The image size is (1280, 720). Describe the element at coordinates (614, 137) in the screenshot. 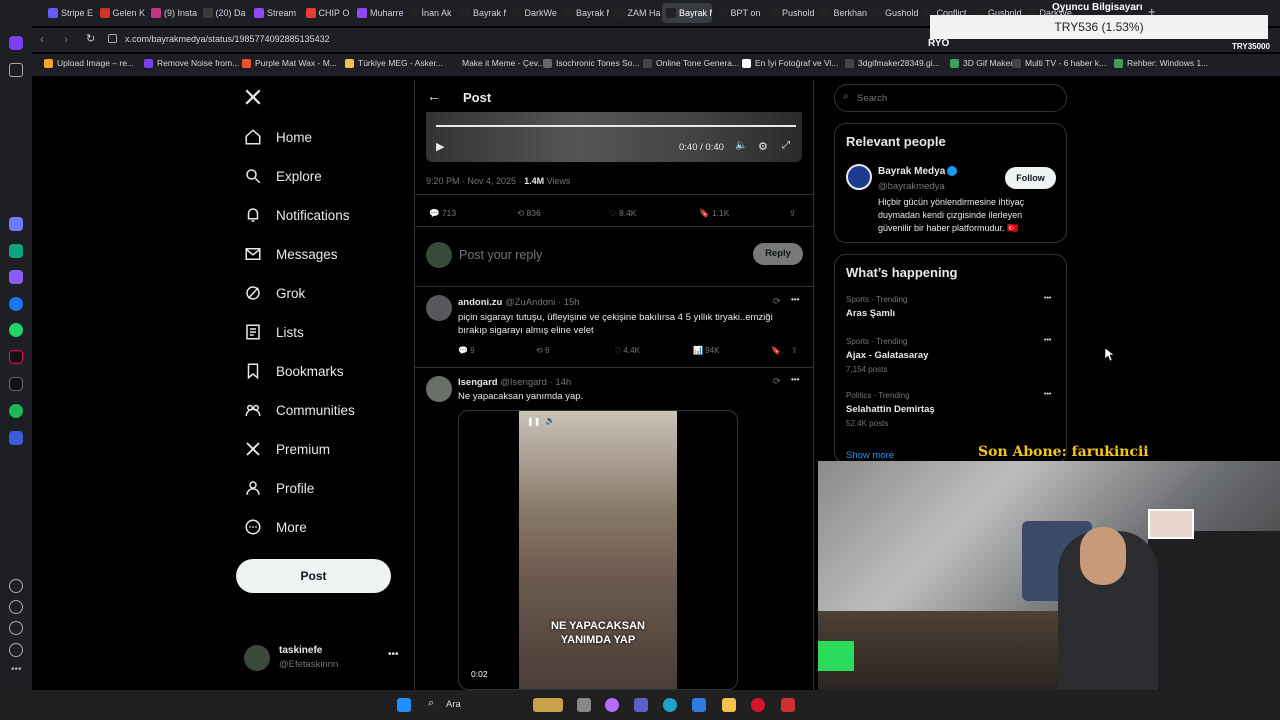

I see `video-player: ▶ 0:40 / 0:40 🔈 ⚙ ⤢` at that location.